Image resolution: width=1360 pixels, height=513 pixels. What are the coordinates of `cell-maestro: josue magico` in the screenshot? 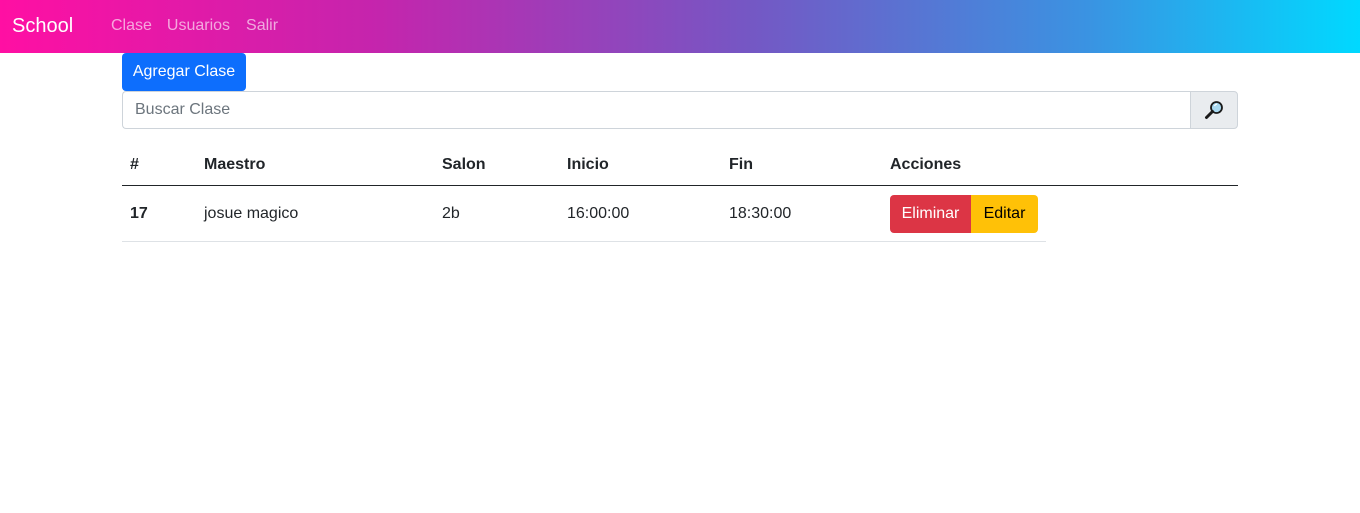 It's located at (315, 213).